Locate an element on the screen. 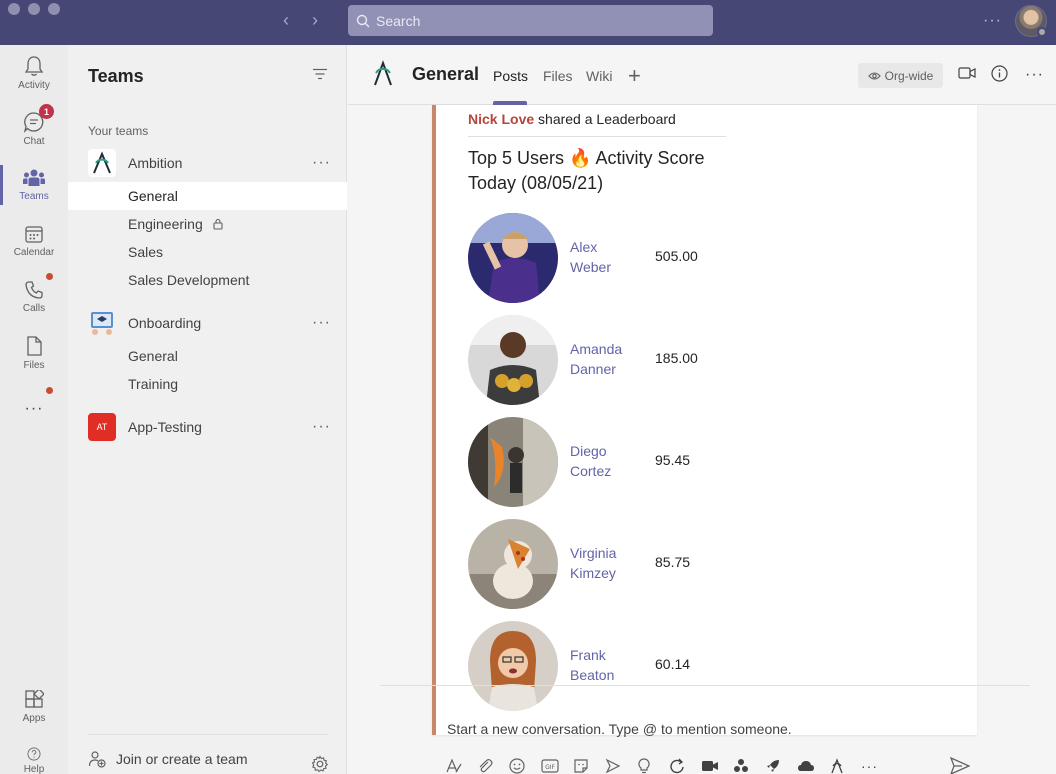  panel-divider is located at coordinates (208, 734).